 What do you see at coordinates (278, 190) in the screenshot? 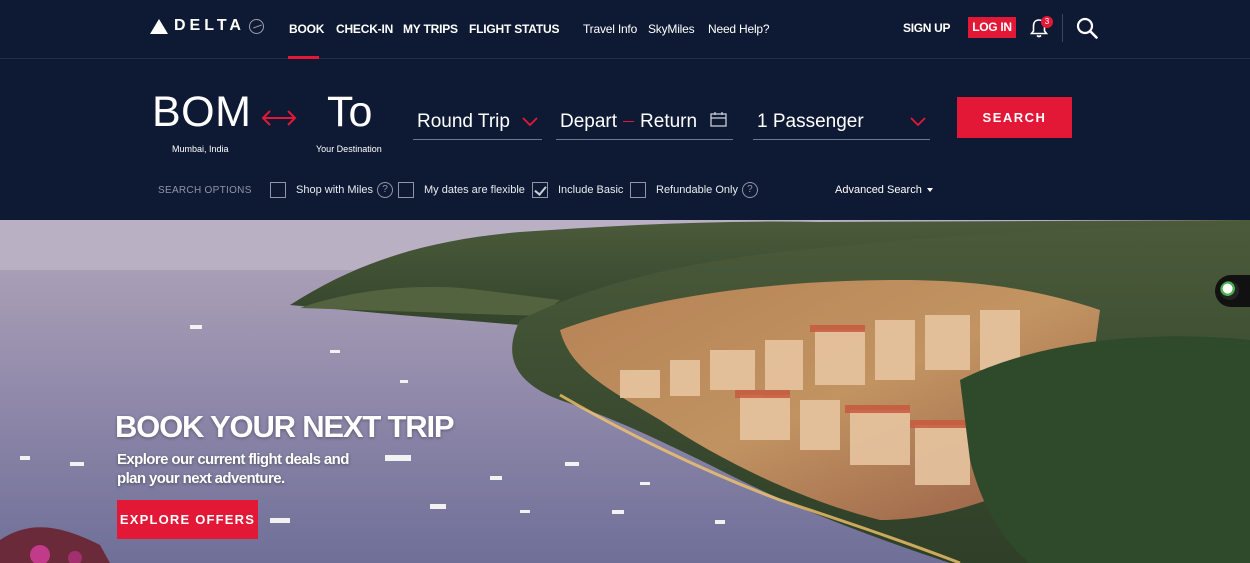
I see `shop-with-miles-checkbox` at bounding box center [278, 190].